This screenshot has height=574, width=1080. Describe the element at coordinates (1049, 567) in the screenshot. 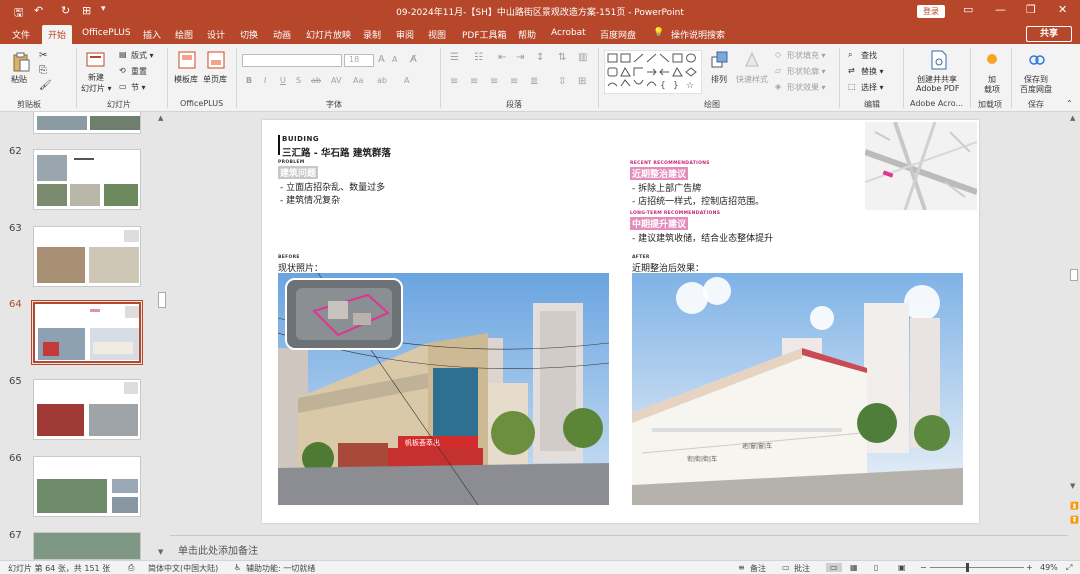

I see `zoom-level: 49%` at that location.